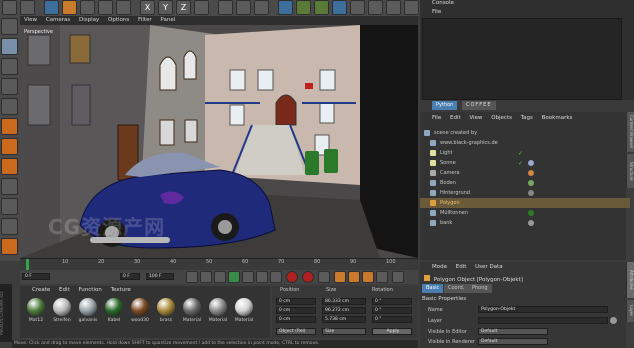 The width and height of the screenshot is (634, 348). I want to click on list-item: scene created by, so click(525, 133).